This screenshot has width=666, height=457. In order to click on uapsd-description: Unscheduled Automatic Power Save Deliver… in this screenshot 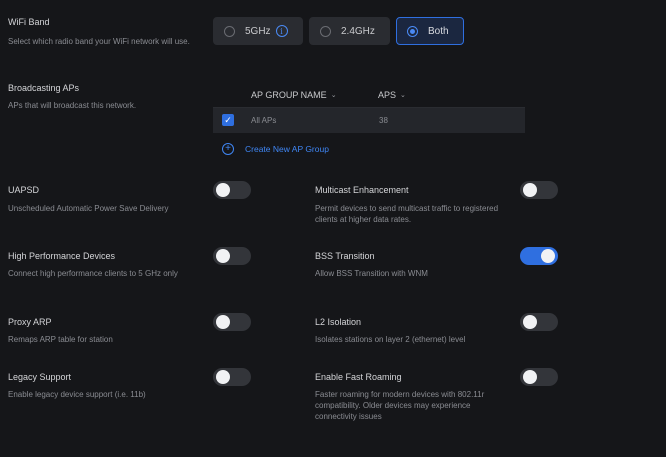, I will do `click(88, 208)`.